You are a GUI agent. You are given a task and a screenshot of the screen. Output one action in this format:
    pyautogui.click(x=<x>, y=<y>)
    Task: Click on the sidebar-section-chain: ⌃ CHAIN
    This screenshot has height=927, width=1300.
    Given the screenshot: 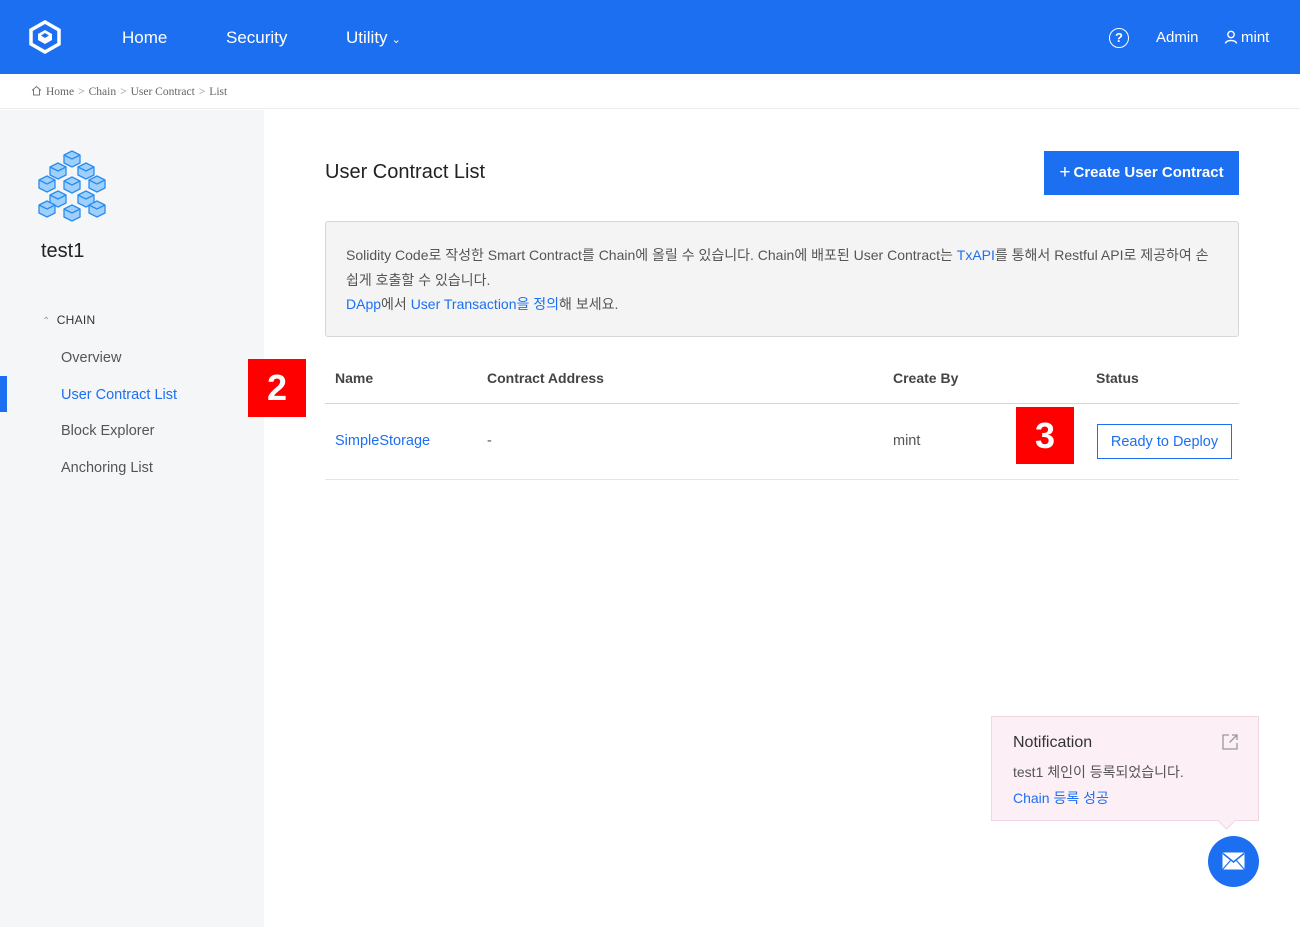 What is the action you would take?
    pyautogui.click(x=69, y=320)
    